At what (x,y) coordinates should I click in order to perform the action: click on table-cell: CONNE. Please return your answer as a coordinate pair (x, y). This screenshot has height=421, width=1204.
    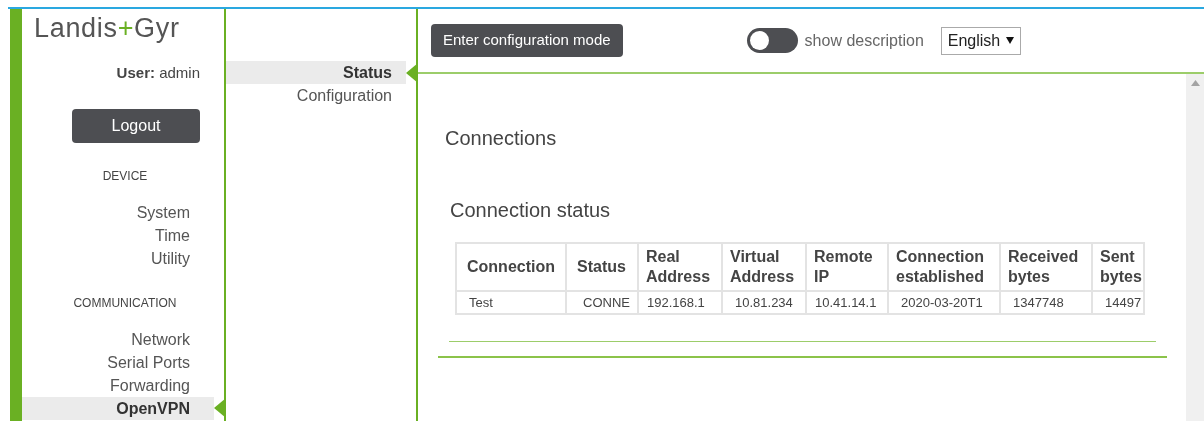
    Looking at the image, I should click on (602, 302).